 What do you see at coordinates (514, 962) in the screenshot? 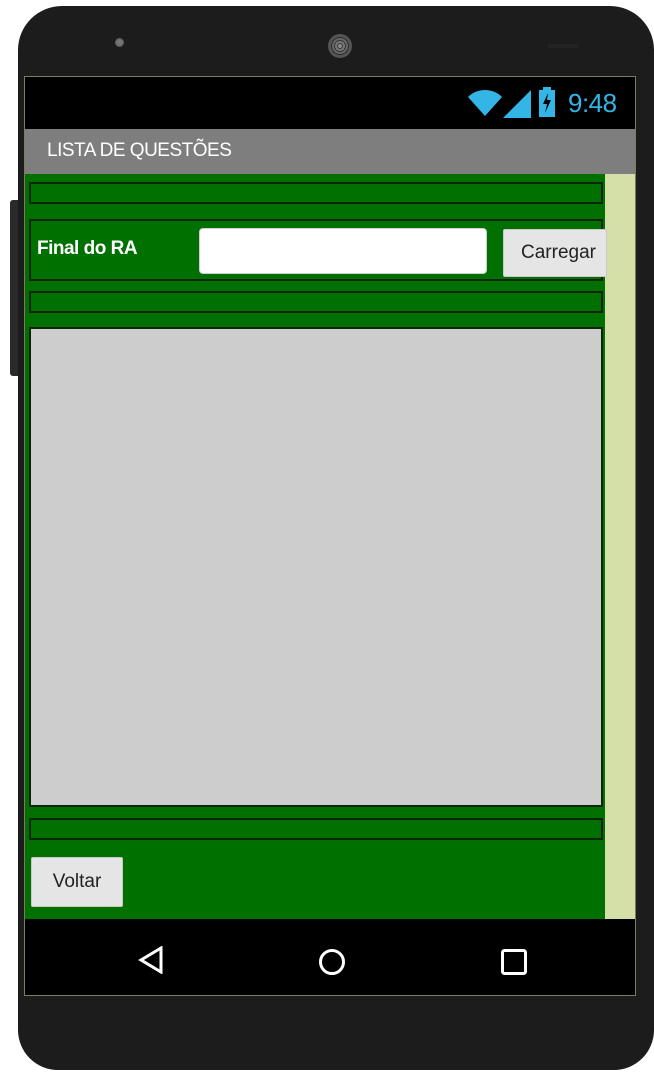
I see `recent-apps-square-icon` at bounding box center [514, 962].